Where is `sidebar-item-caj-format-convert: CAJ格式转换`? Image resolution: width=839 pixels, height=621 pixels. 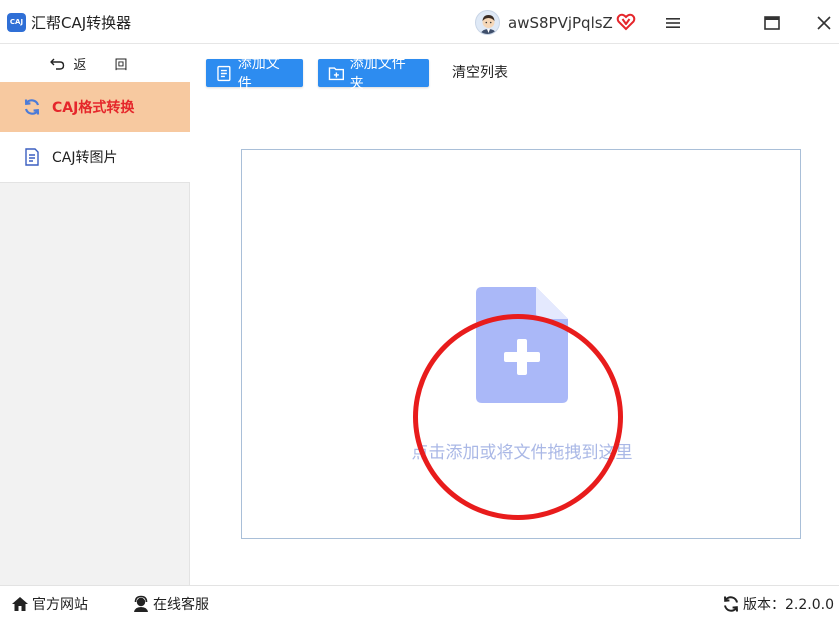 sidebar-item-caj-format-convert: CAJ格式转换 is located at coordinates (95, 107).